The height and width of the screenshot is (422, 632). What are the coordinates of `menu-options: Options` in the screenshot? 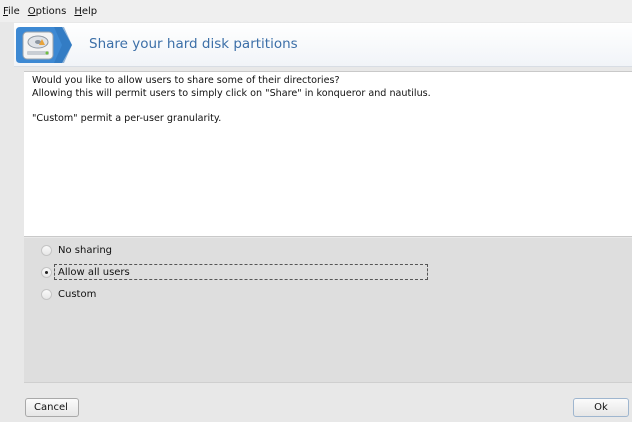 It's located at (47, 11).